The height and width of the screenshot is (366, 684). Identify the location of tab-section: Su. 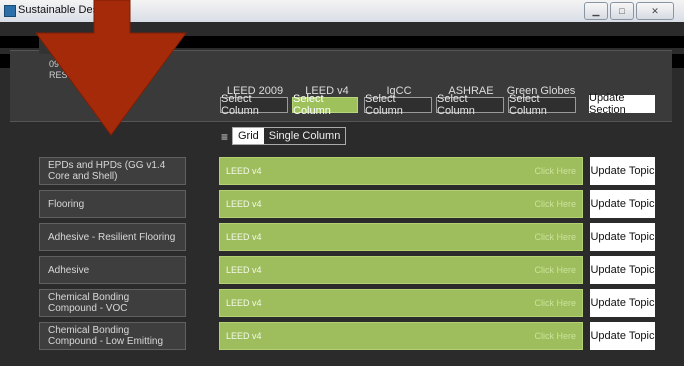
(74, 45).